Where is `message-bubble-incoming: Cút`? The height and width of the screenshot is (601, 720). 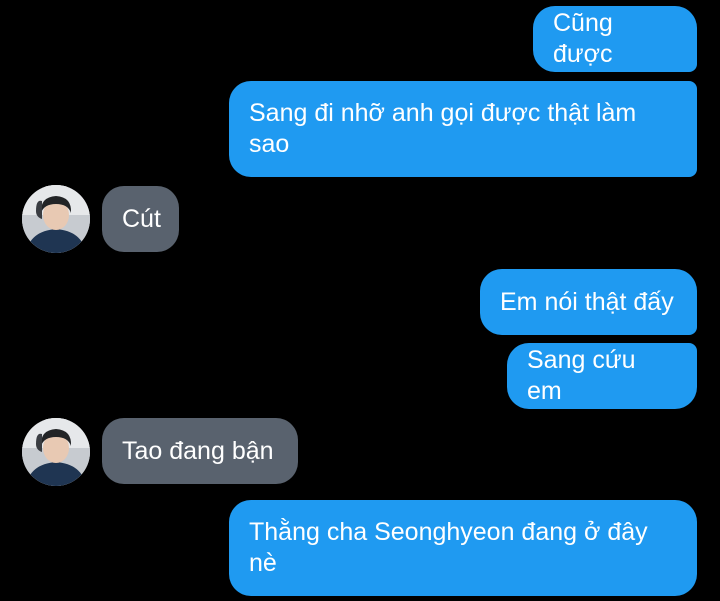 message-bubble-incoming: Cút is located at coordinates (140, 219).